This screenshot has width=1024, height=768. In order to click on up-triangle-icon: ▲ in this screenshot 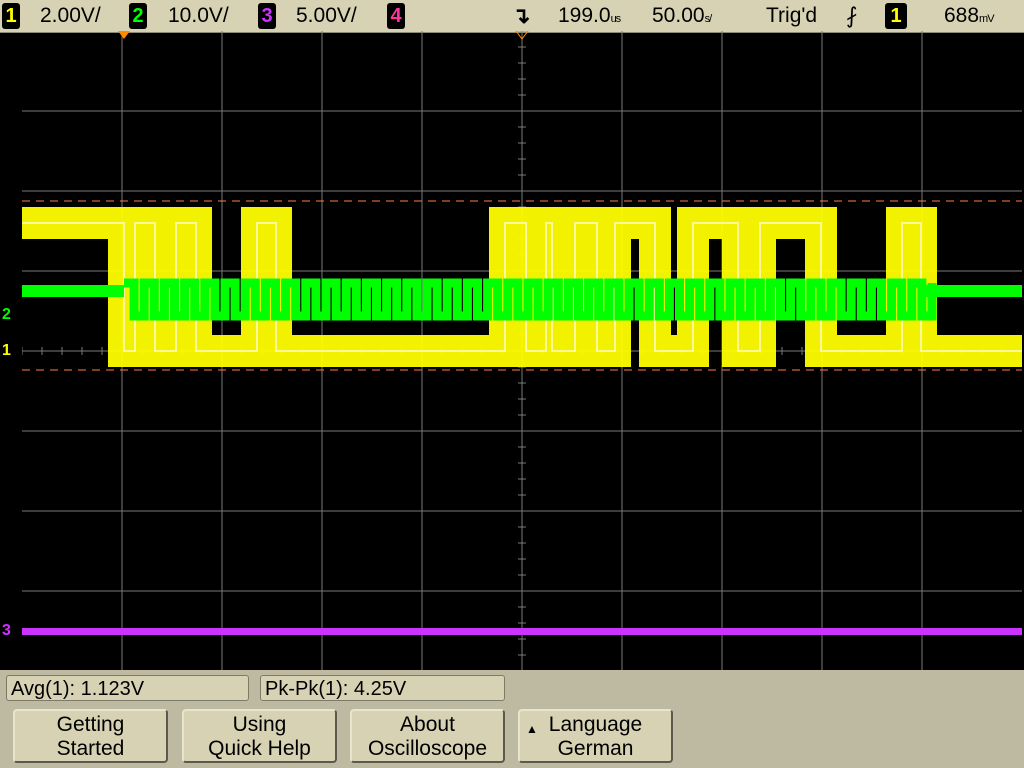, I will do `click(532, 729)`.